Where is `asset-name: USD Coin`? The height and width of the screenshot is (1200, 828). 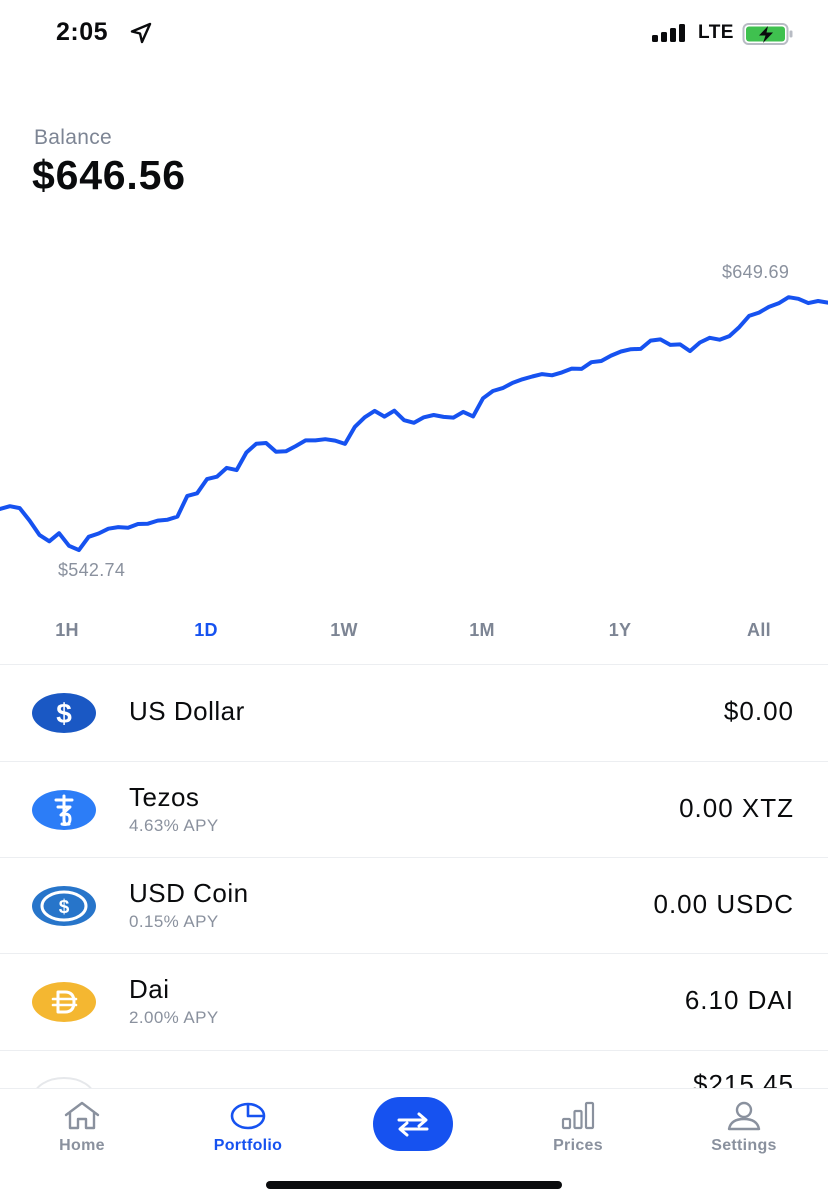
asset-name: USD Coin is located at coordinates (189, 893).